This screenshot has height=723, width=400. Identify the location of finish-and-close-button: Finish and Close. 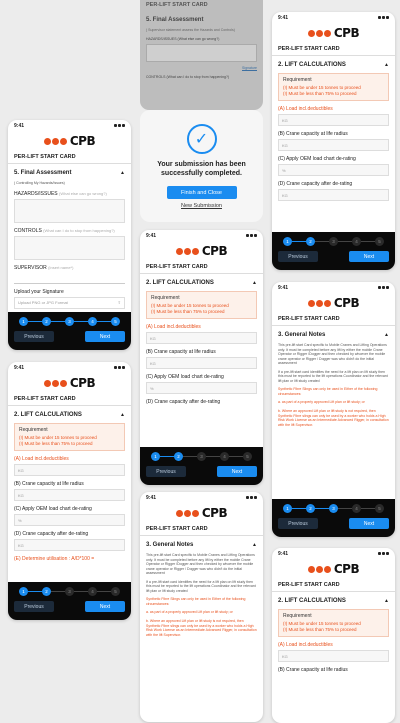
(201, 193).